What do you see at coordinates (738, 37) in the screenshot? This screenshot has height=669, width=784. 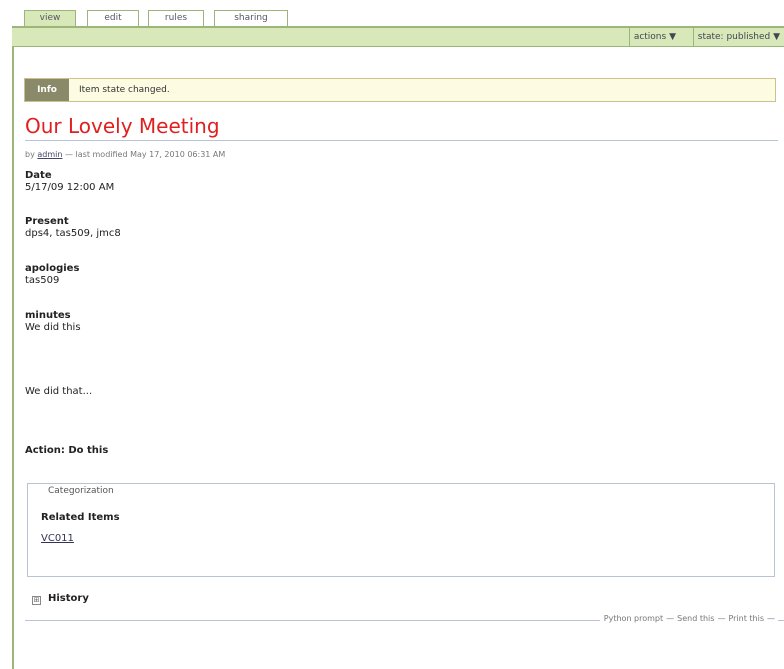 I see `state-menu: state: published ▼` at bounding box center [738, 37].